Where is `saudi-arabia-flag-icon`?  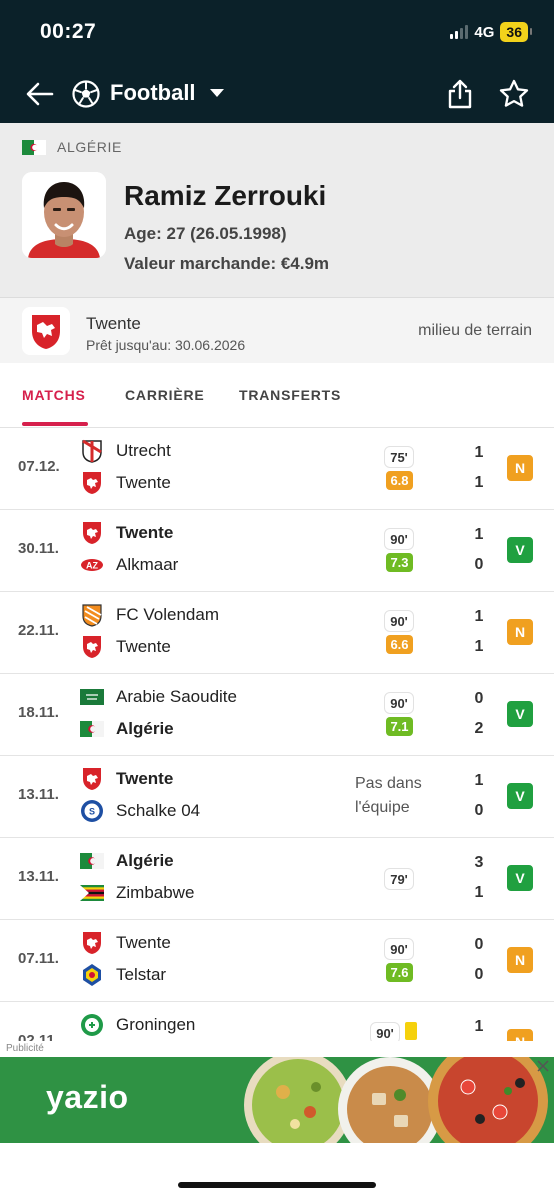
saudi-arabia-flag-icon is located at coordinates (92, 697).